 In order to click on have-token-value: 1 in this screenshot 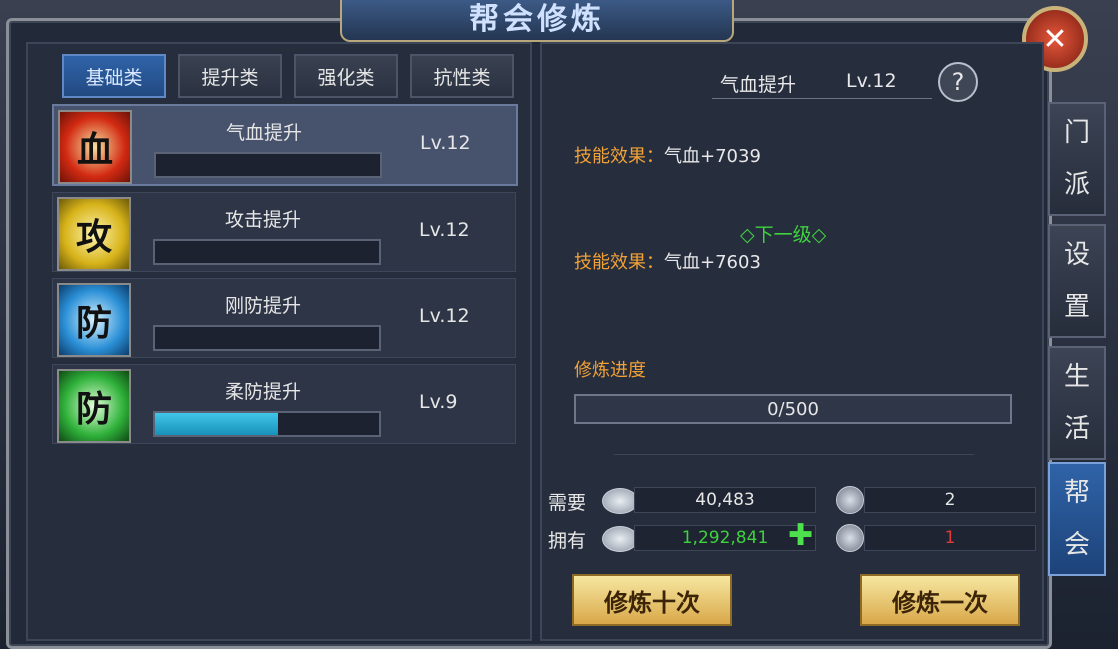, I will do `click(950, 538)`.